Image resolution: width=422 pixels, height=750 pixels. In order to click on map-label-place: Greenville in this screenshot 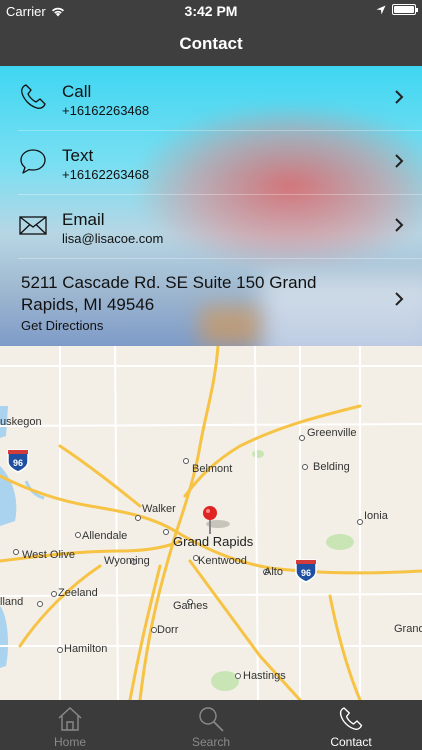, I will do `click(332, 433)`.